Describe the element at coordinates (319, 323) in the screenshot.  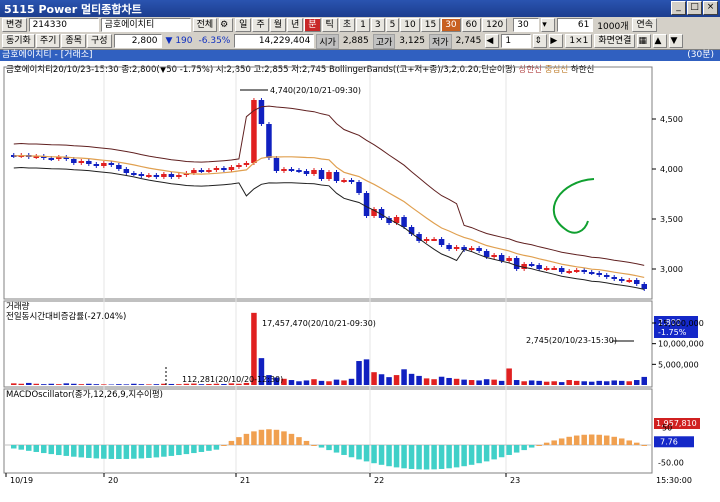
I see `volume-max-annotation: 17,457,470(20/10/21-09:30)` at that location.